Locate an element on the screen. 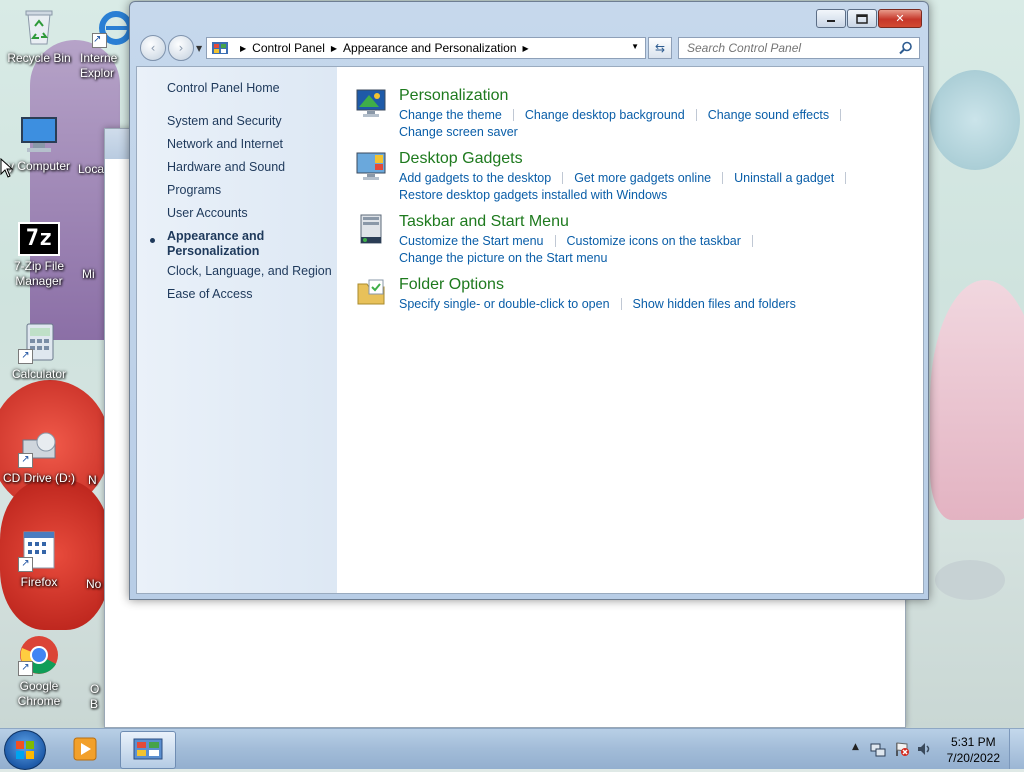  clock: 5:31 PM 7/20/2022 is located at coordinates (973, 750).